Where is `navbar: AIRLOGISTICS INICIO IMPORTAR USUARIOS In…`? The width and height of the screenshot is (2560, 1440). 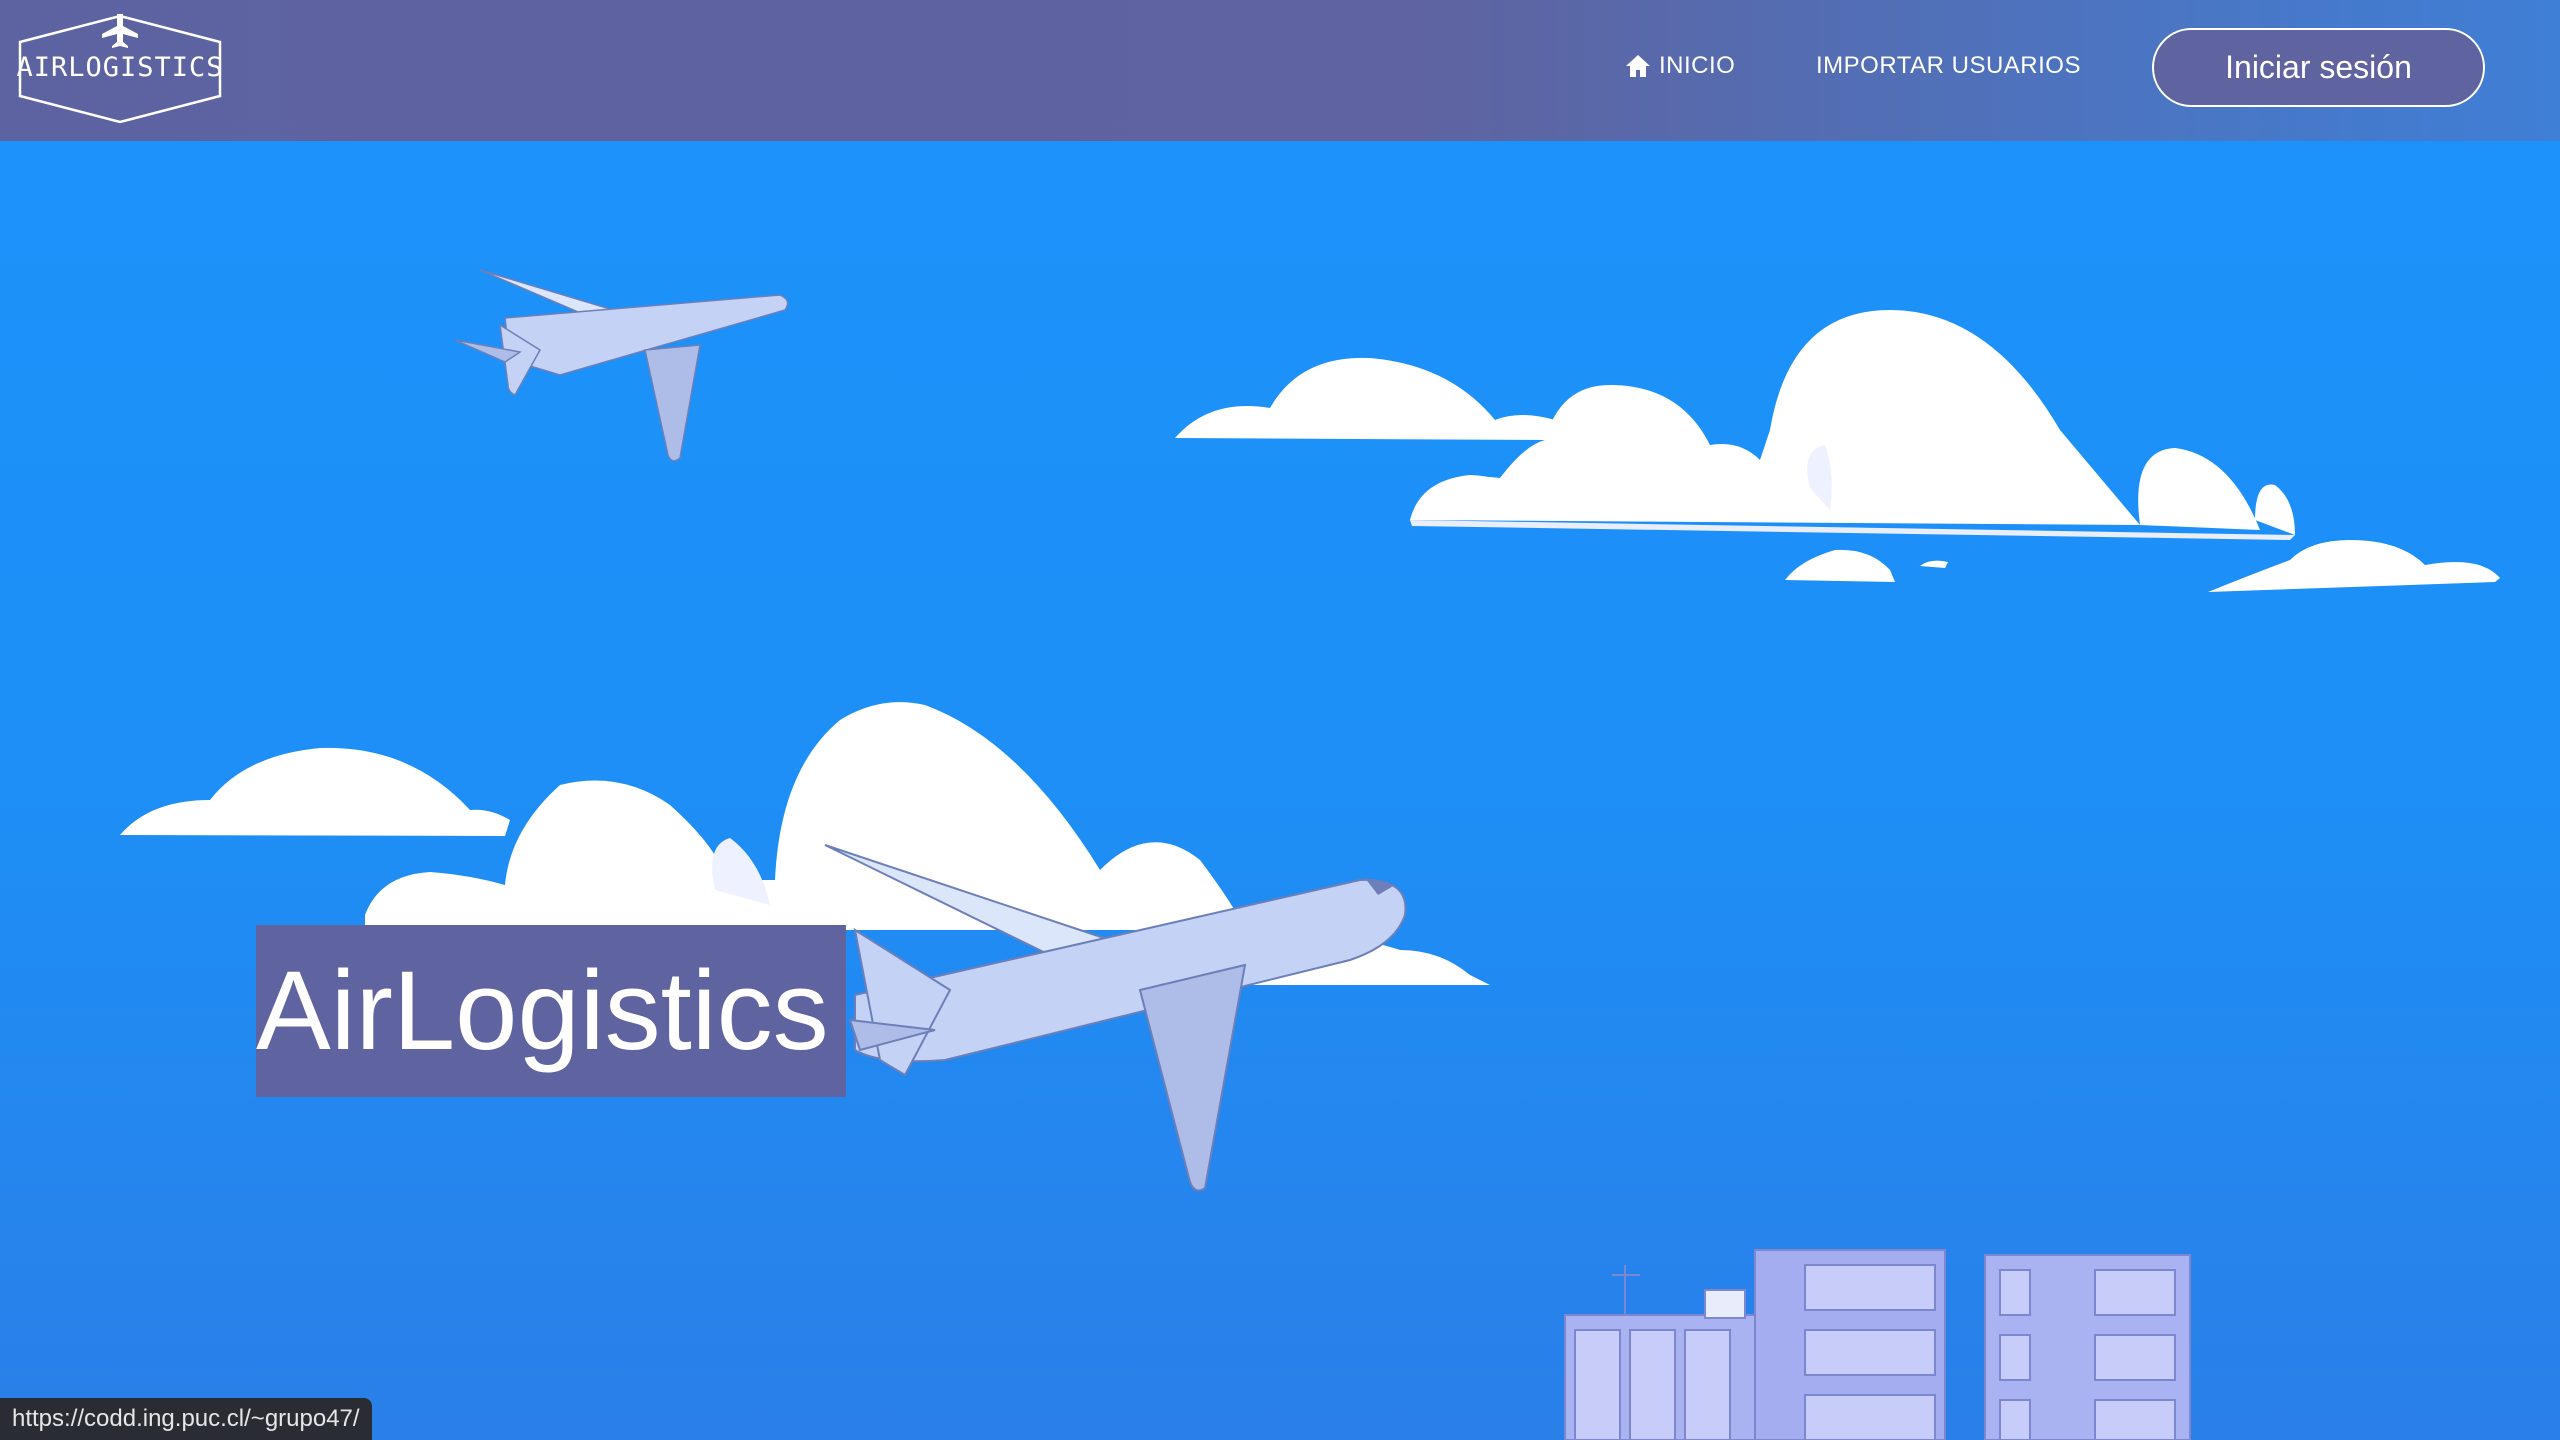
navbar: AIRLOGISTICS INICIO IMPORTAR USUARIOS In… is located at coordinates (1280, 70).